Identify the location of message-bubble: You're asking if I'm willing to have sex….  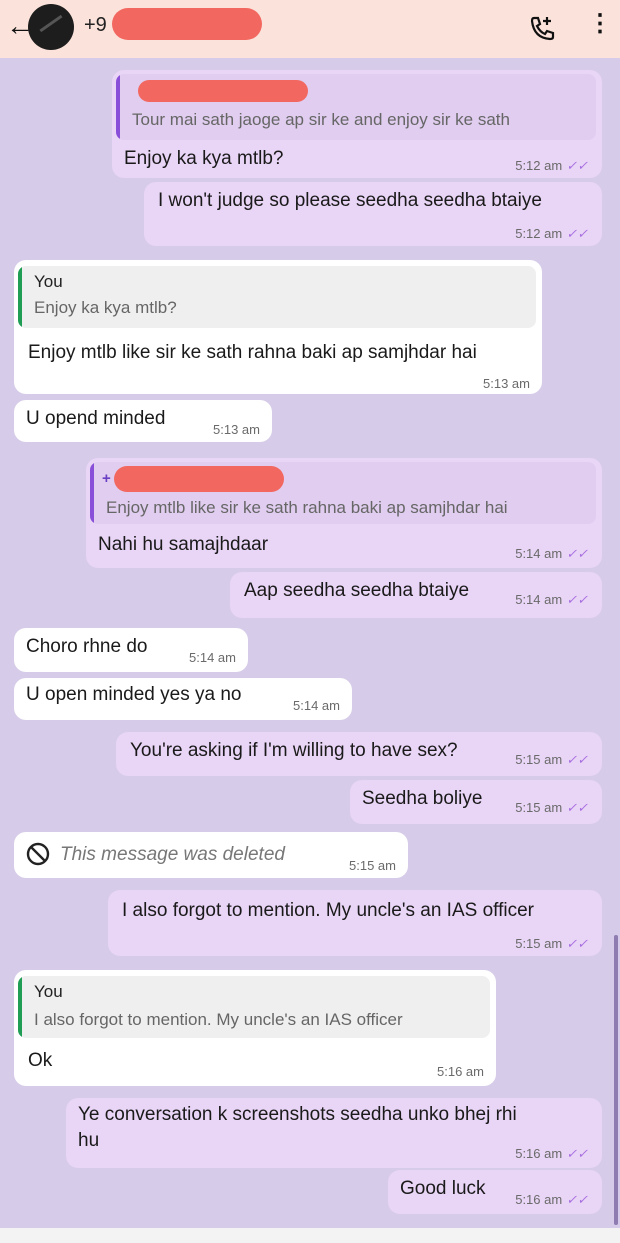
(359, 754).